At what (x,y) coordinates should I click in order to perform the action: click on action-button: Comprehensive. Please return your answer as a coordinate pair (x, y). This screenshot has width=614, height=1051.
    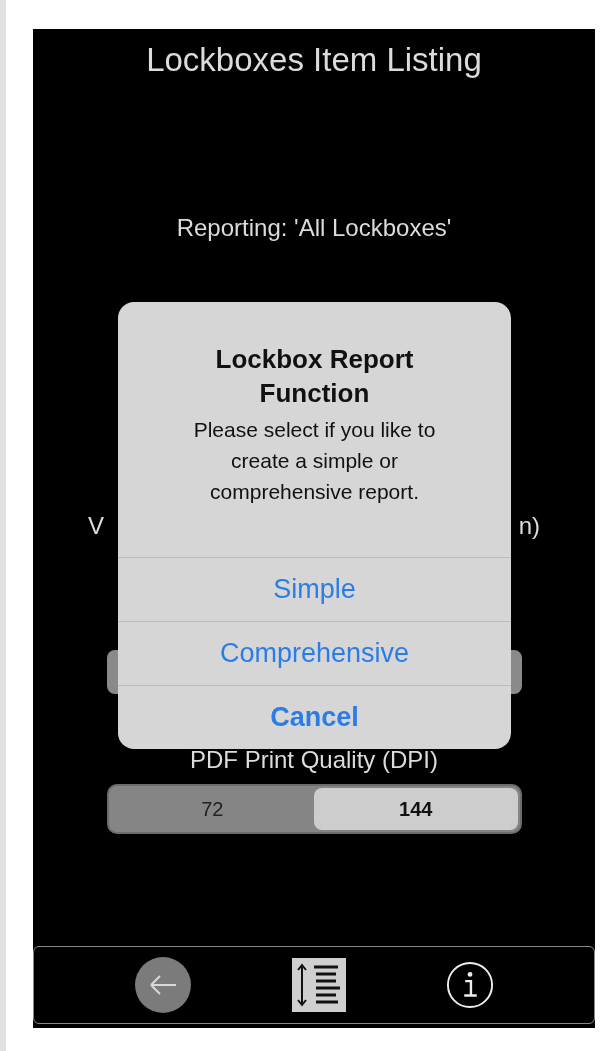
    Looking at the image, I should click on (314, 653).